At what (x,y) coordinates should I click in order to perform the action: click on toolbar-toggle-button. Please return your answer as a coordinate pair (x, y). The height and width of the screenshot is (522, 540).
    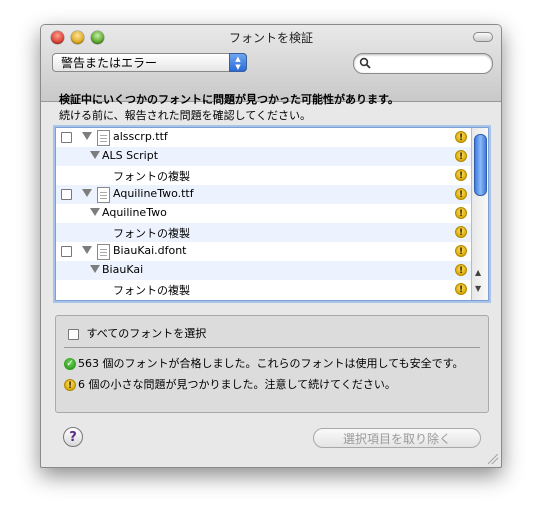
    Looking at the image, I should click on (483, 37).